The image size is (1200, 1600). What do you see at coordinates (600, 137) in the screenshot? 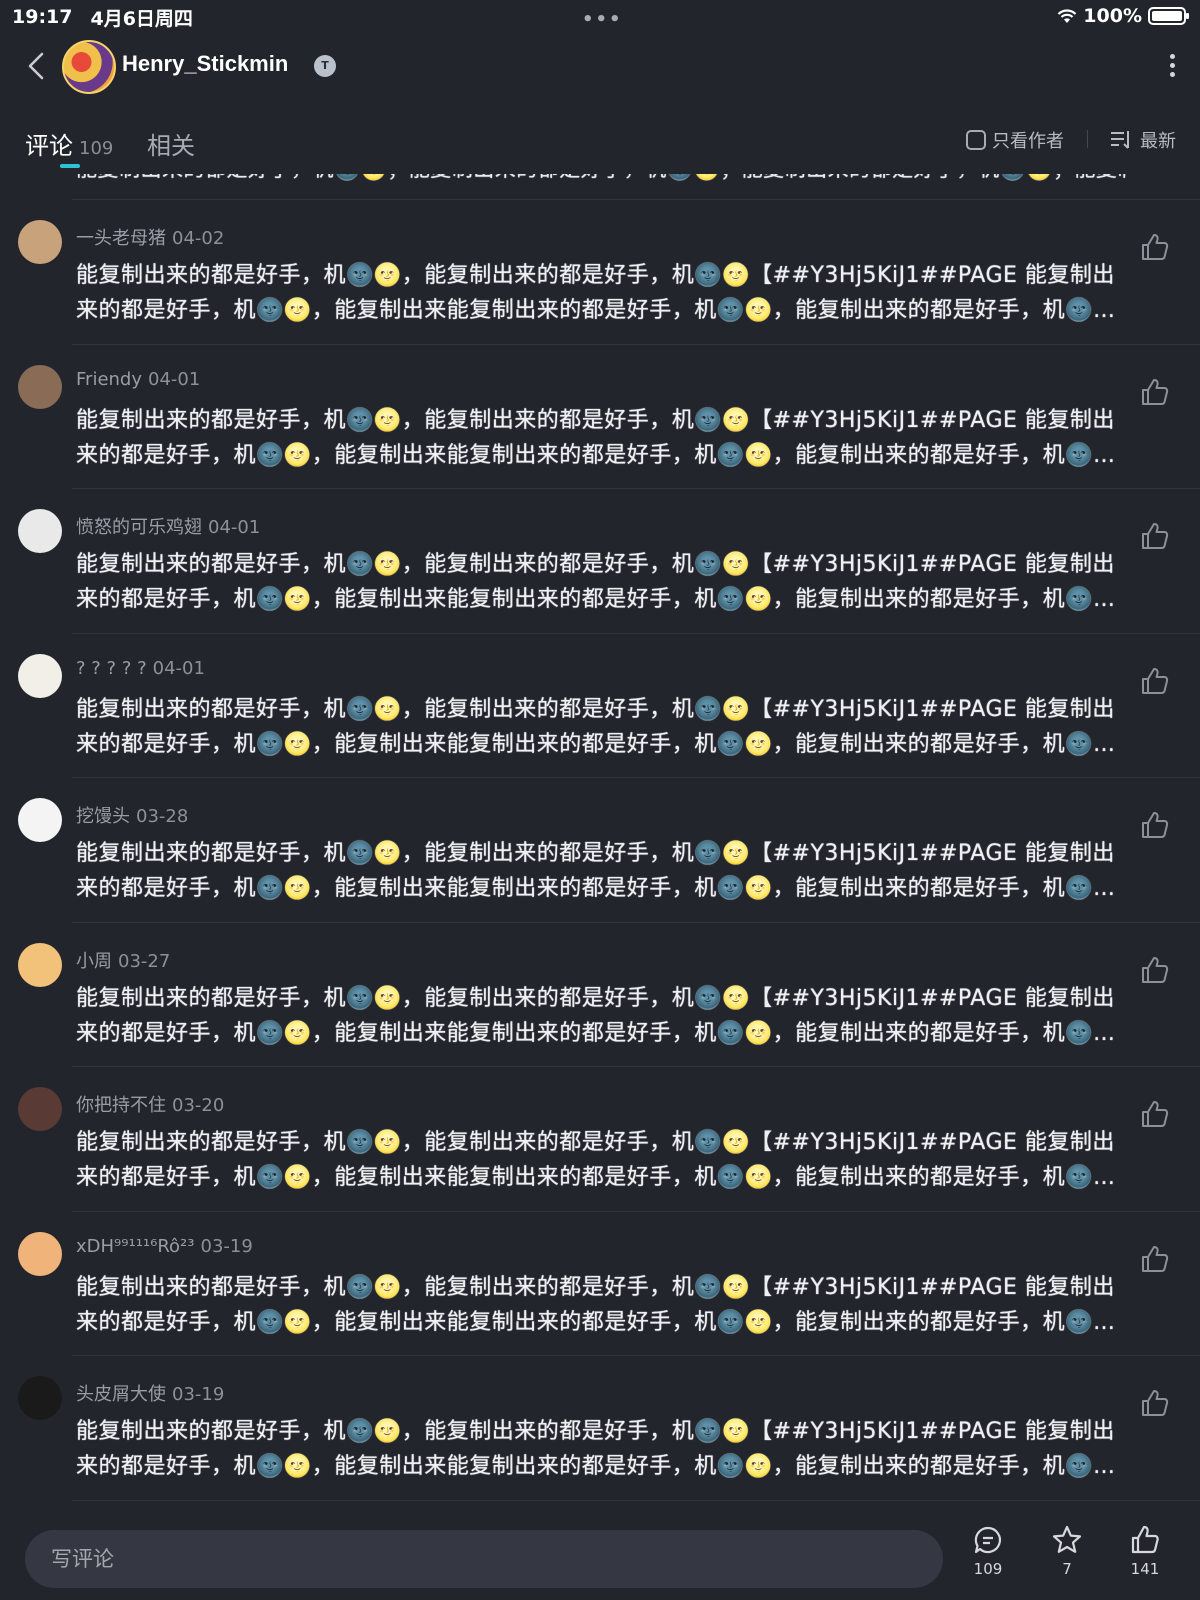
I see `tab-bar: 评论 109 相关 只看作者 最新` at bounding box center [600, 137].